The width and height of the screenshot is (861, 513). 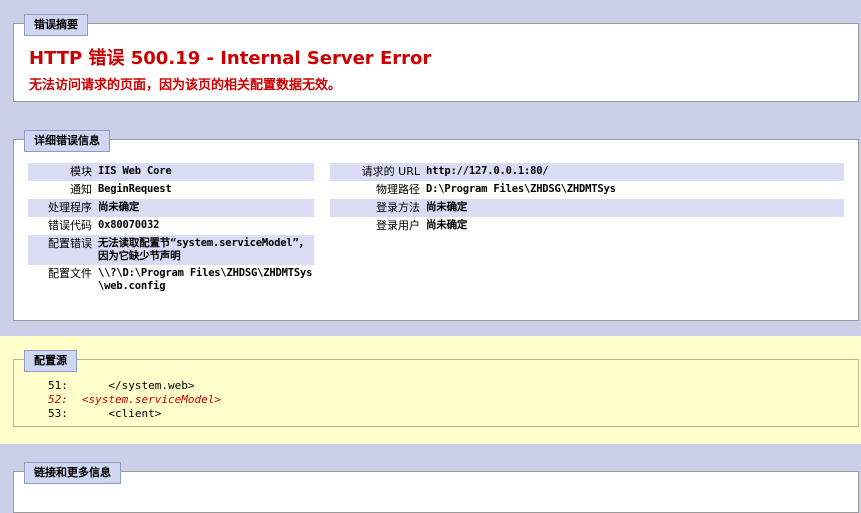 I want to click on code-line: 53: <client>, so click(x=134, y=414).